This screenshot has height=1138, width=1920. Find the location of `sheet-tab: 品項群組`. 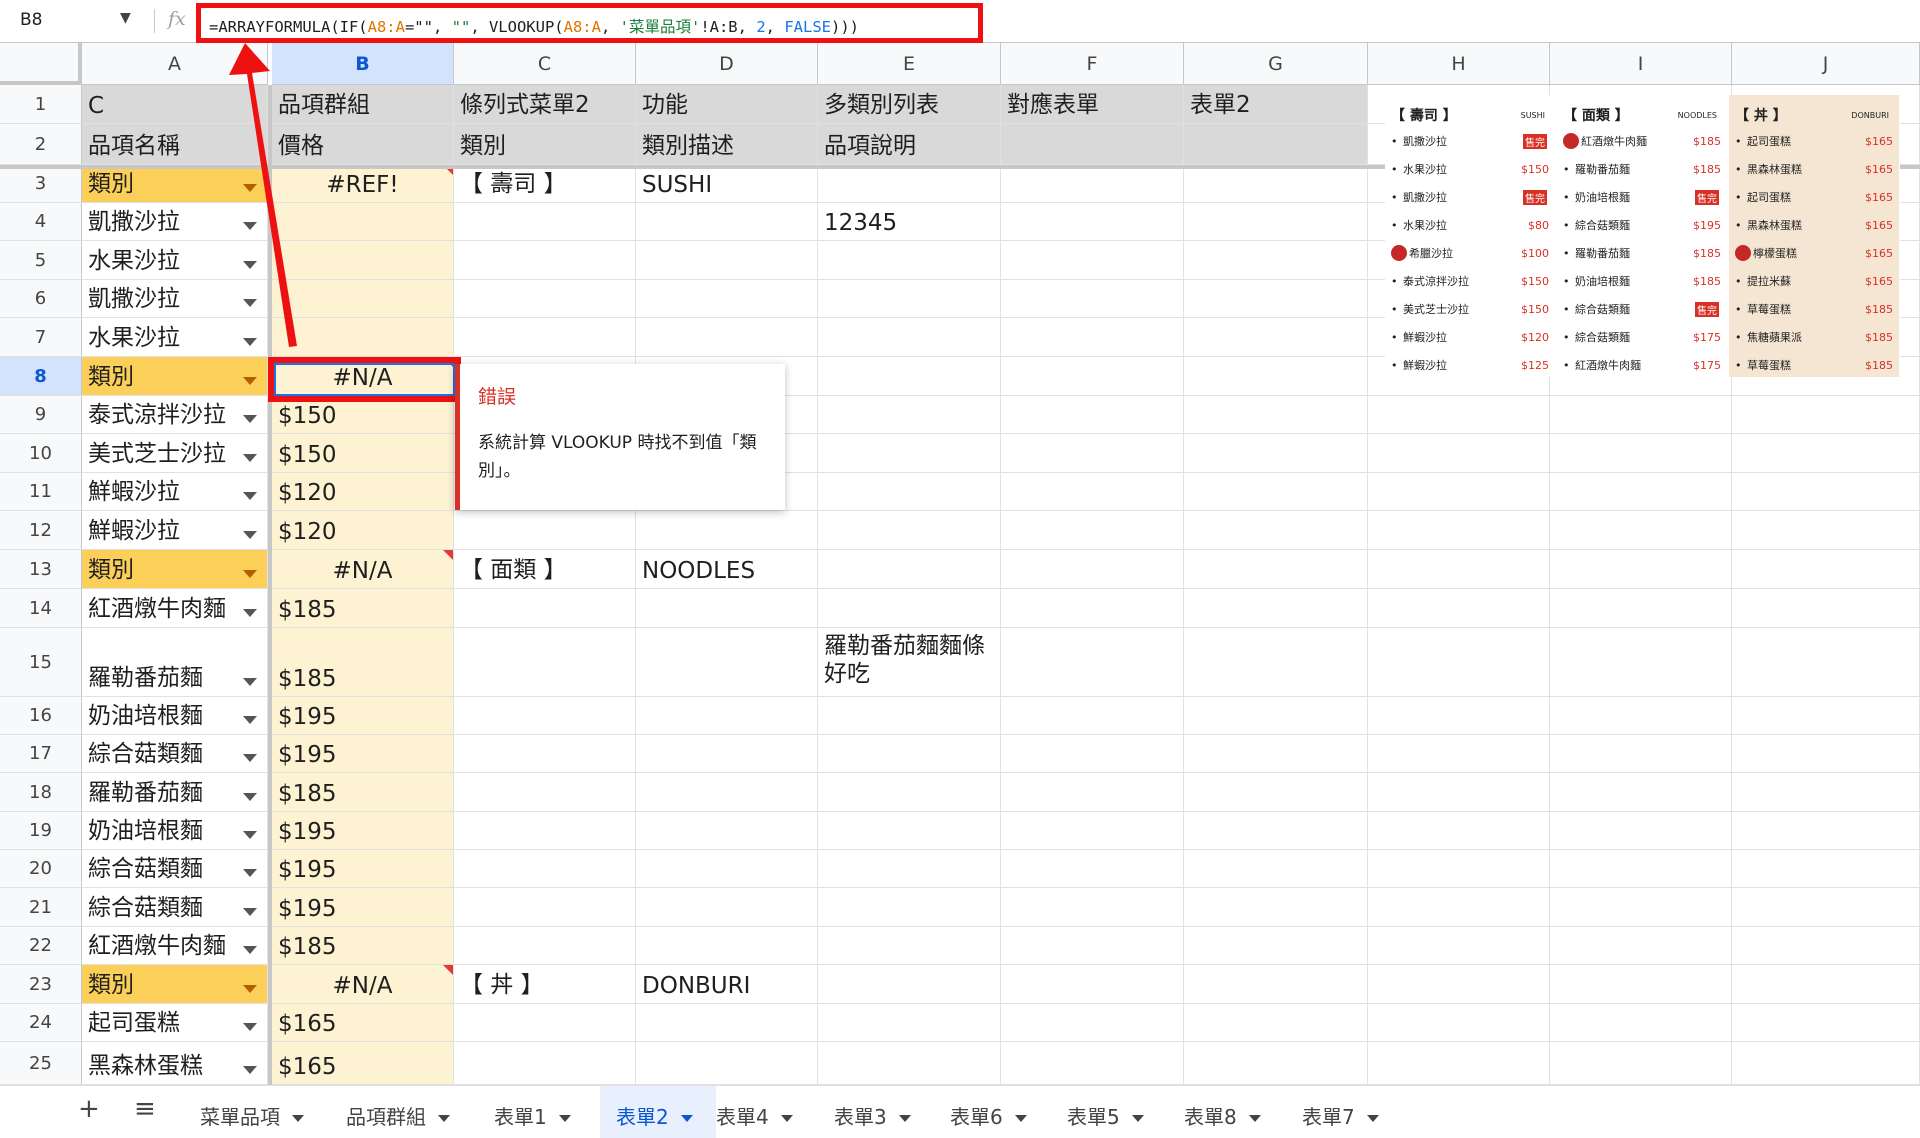

sheet-tab: 品項群組 is located at coordinates (411, 1112).